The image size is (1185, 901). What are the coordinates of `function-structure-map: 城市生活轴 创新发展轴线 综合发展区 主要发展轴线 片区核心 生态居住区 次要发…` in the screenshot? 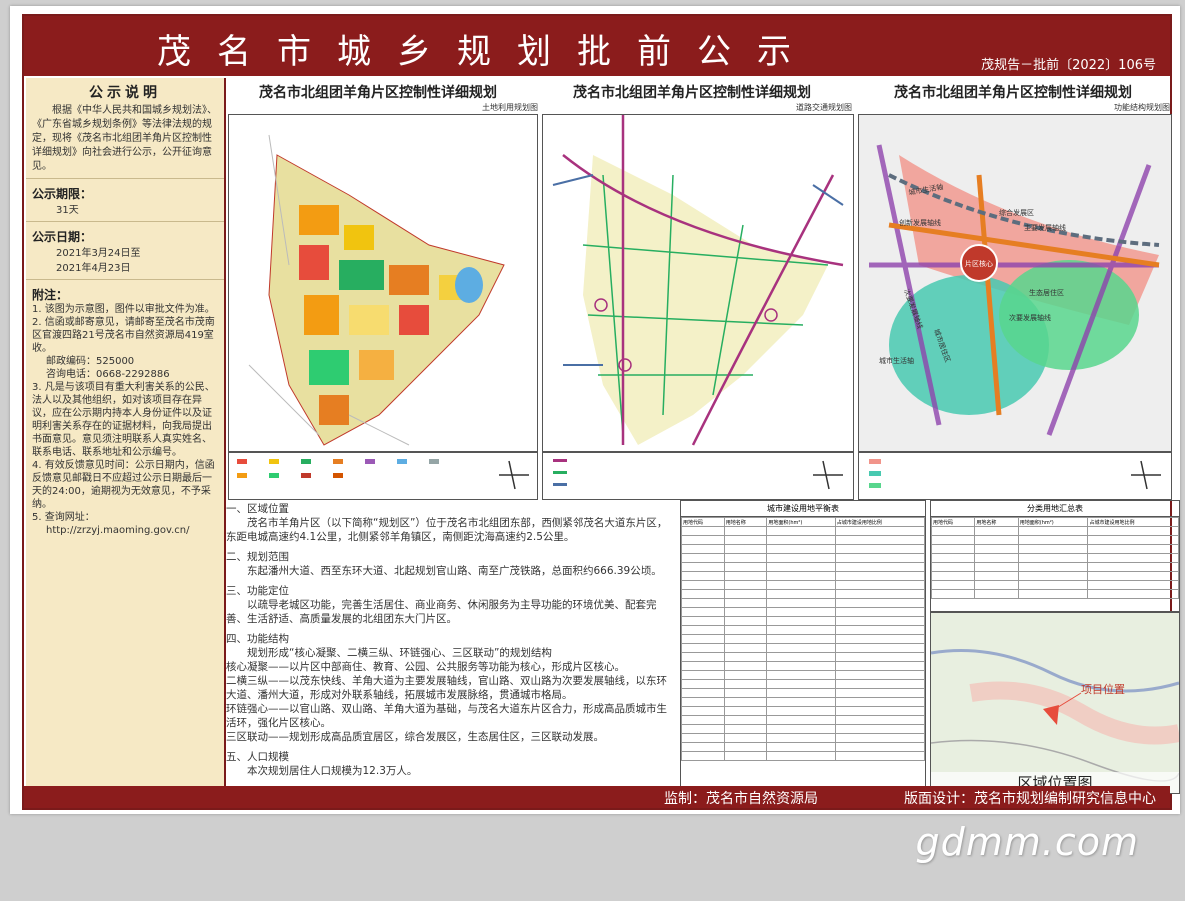 It's located at (1015, 283).